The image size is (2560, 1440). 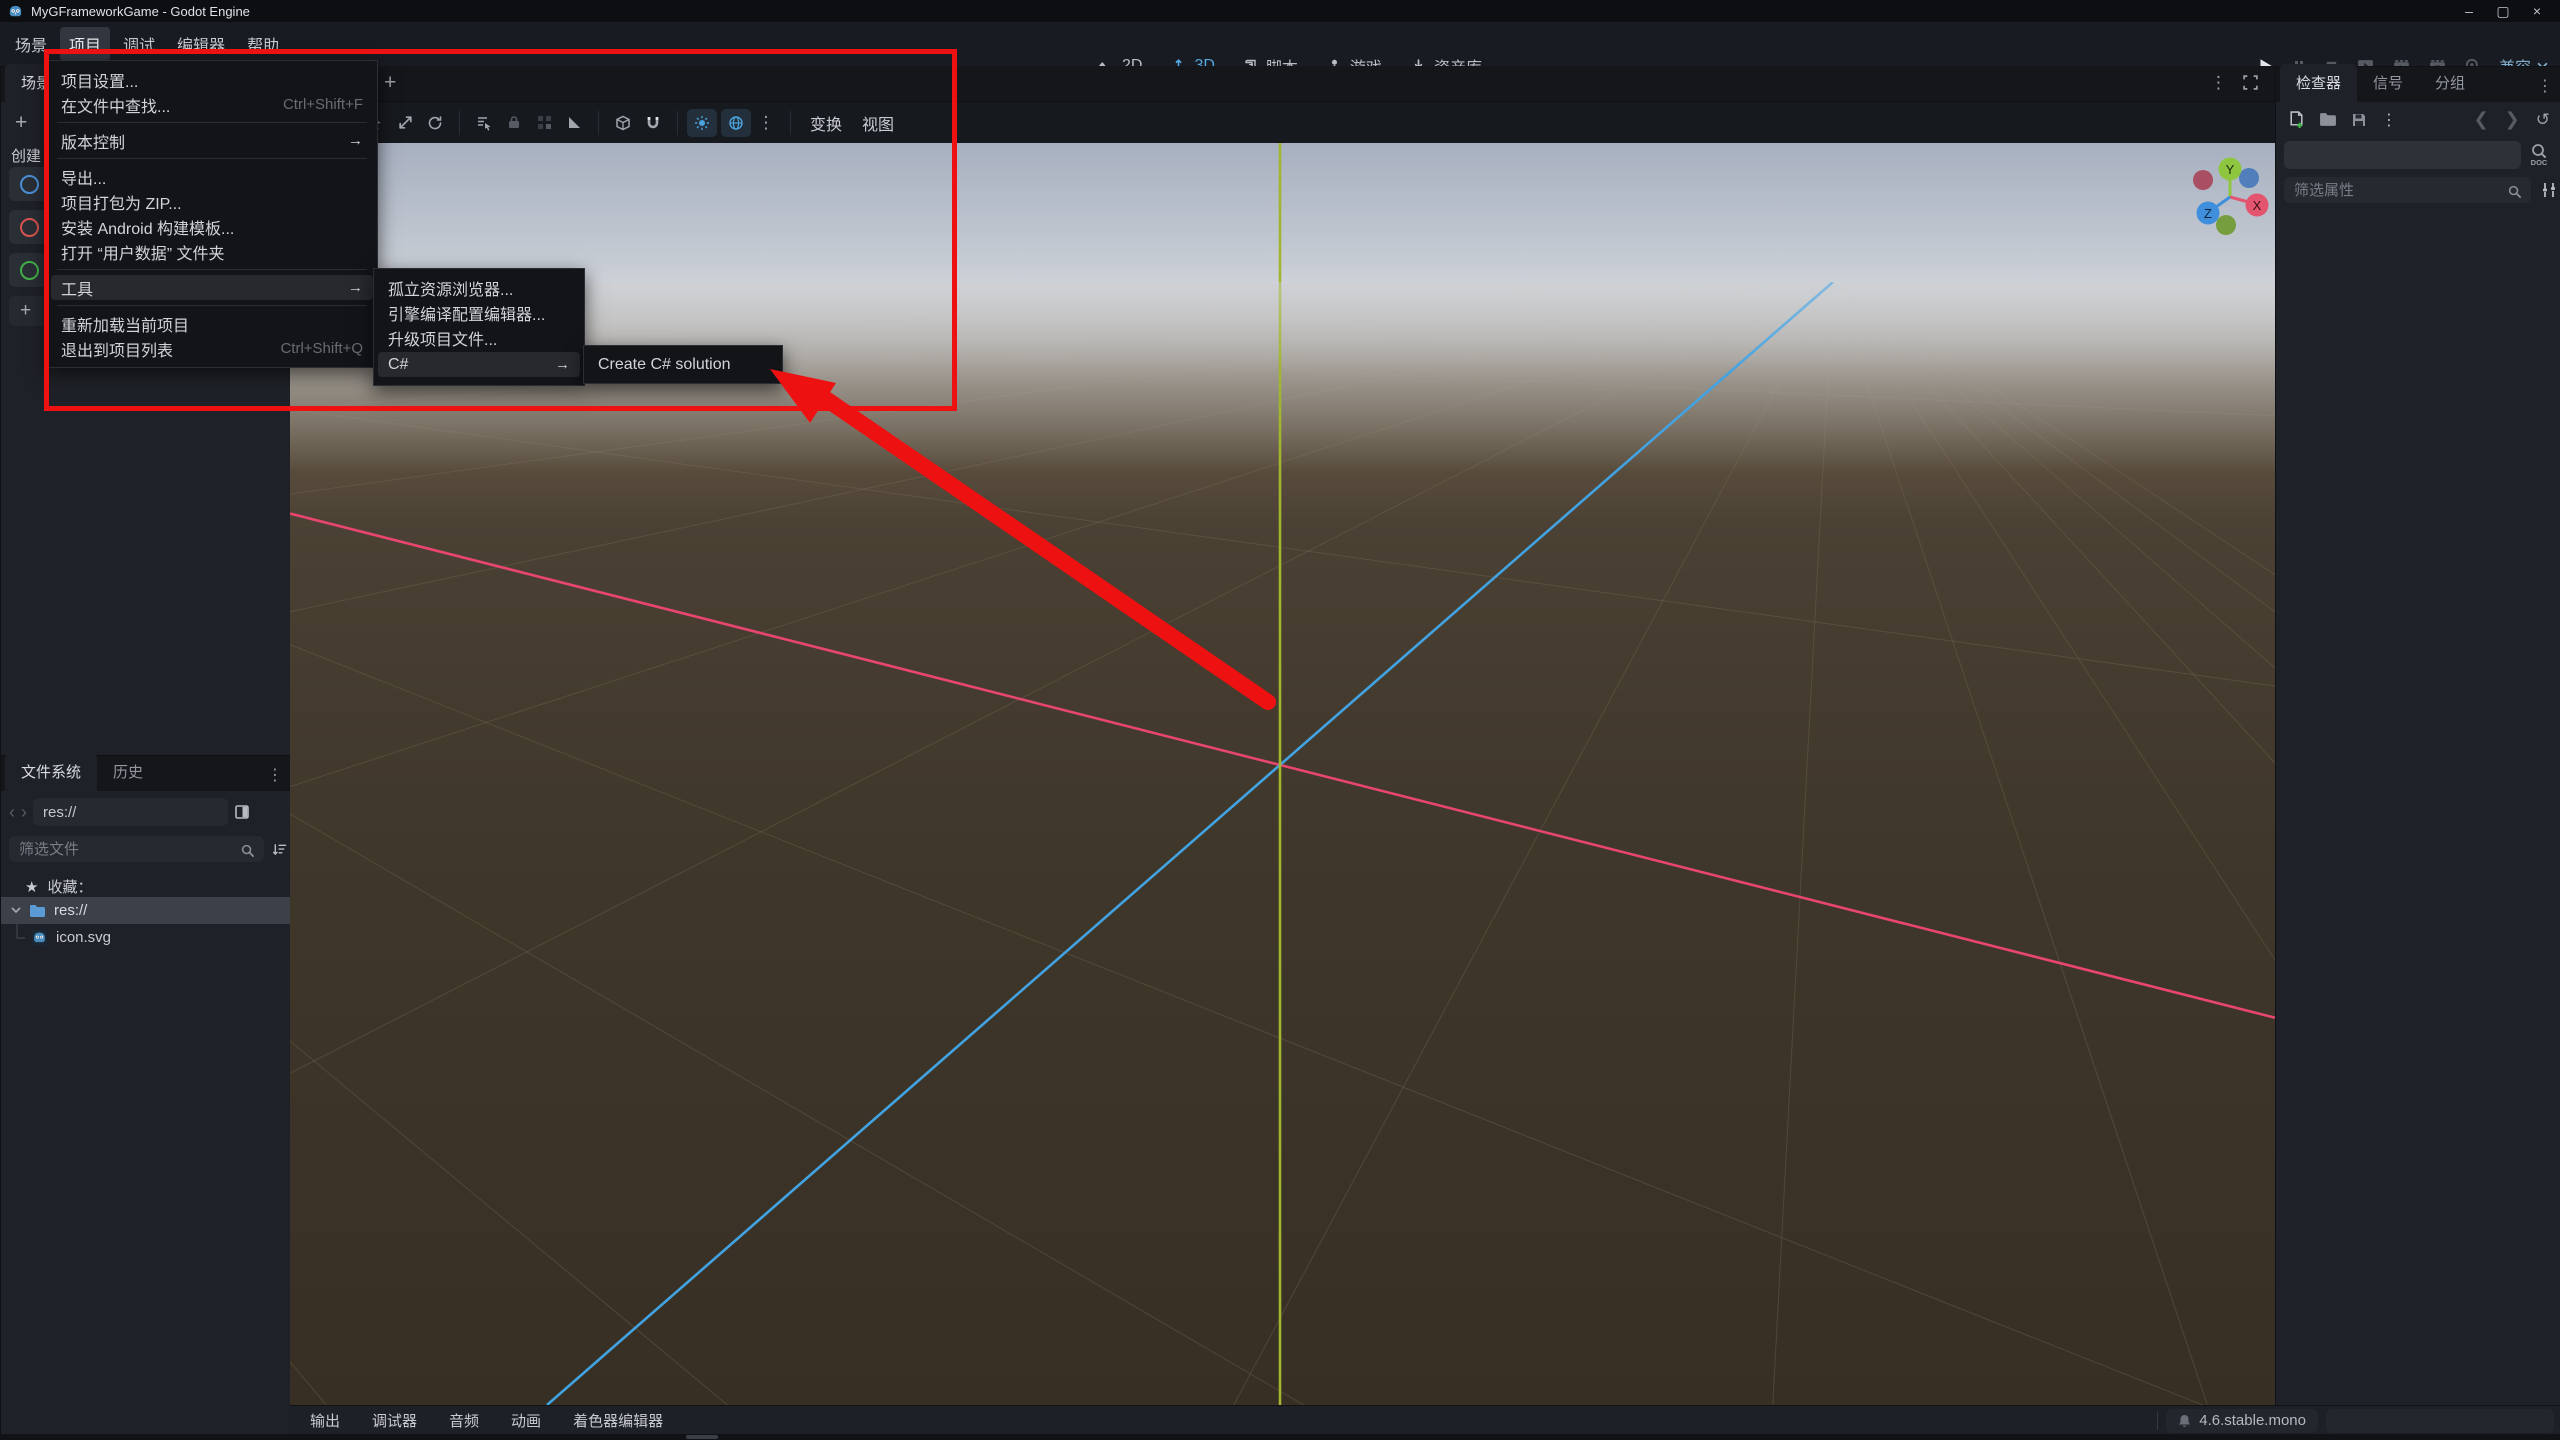 What do you see at coordinates (26, 156) in the screenshot?
I see `create-root-label: 创建` at bounding box center [26, 156].